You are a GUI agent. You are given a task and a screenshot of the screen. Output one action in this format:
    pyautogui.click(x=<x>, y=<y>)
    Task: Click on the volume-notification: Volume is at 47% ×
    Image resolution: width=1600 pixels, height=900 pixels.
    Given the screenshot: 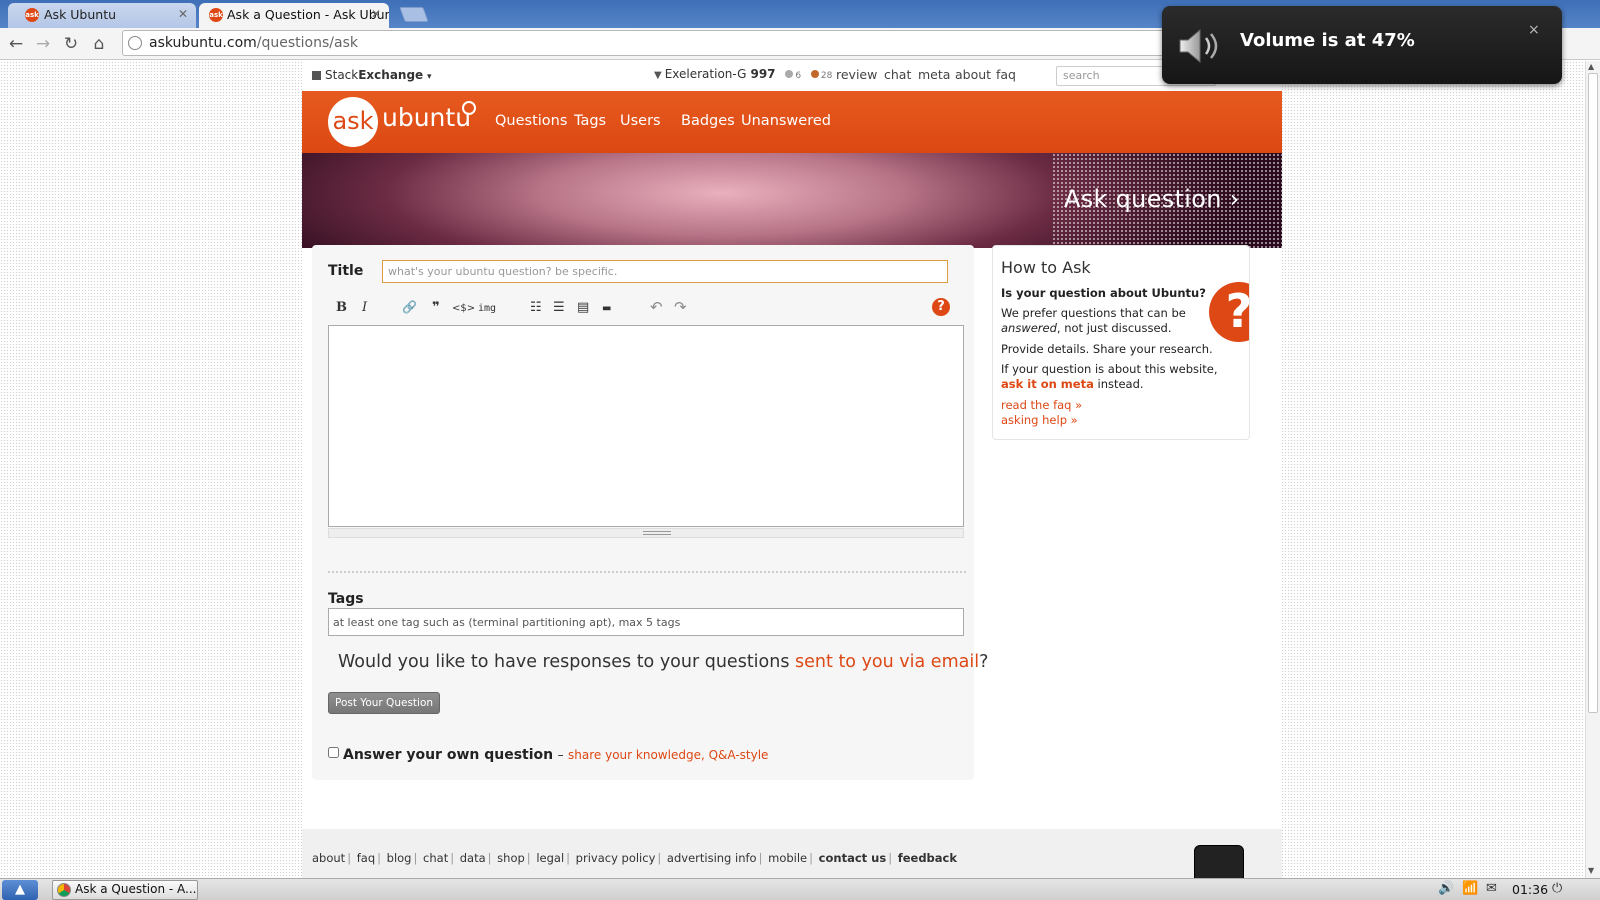 What is the action you would take?
    pyautogui.click(x=1362, y=45)
    